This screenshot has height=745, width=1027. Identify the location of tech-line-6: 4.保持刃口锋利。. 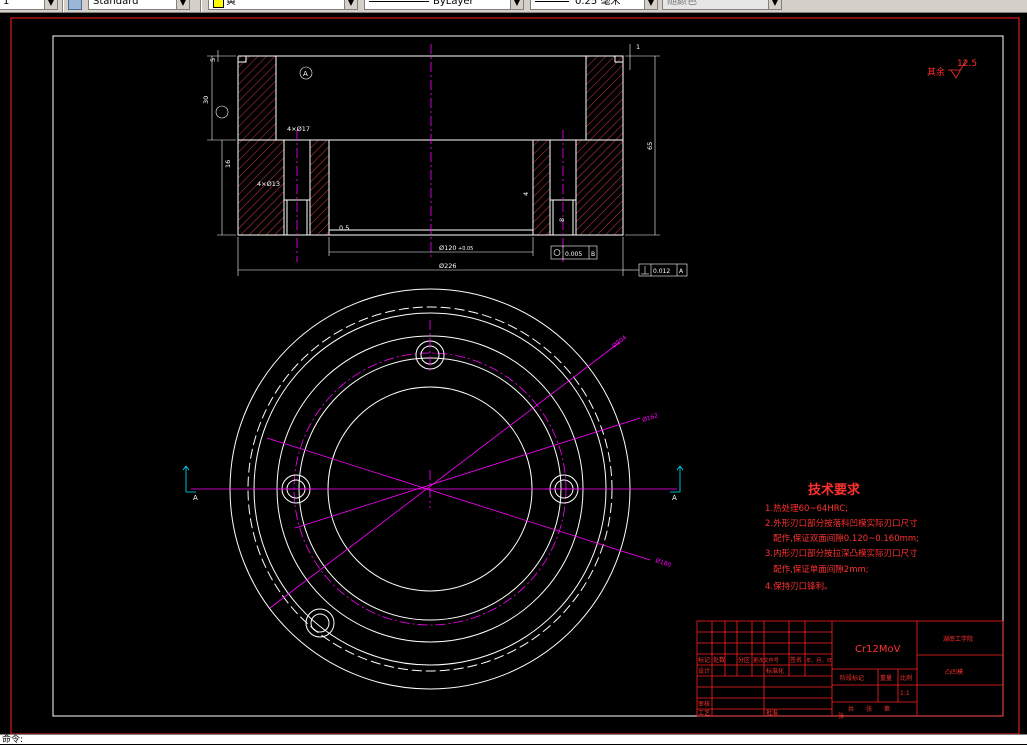
(799, 586).